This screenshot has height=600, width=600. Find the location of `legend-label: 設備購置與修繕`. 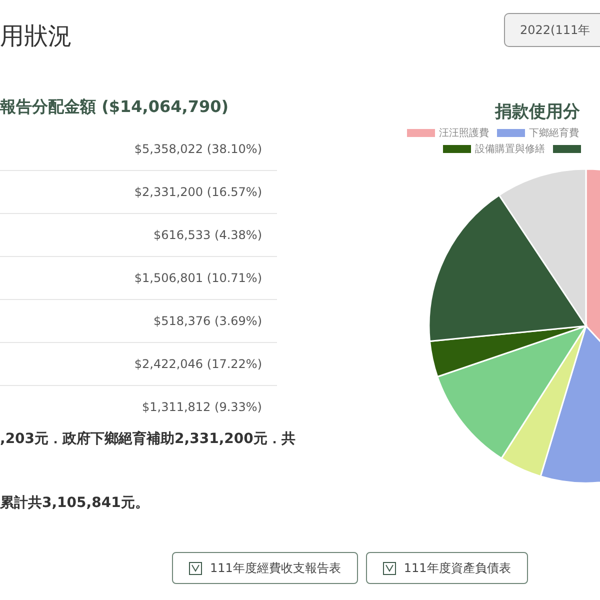

legend-label: 設備購置與修繕 is located at coordinates (510, 149).